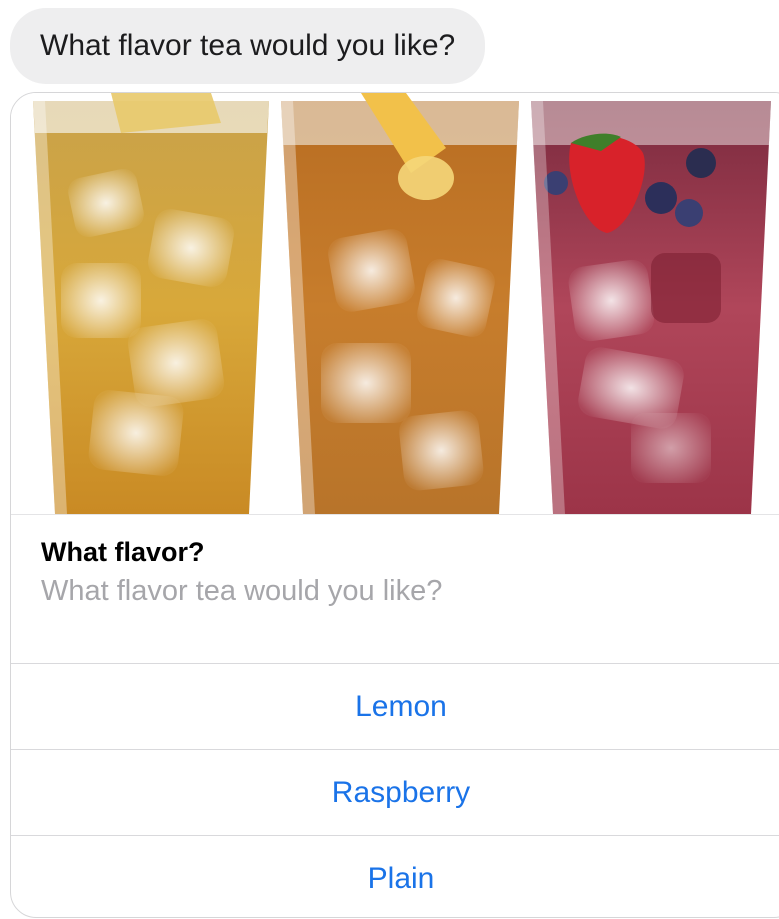  I want to click on message-bubble: What flavor tea would you like?, so click(248, 46).